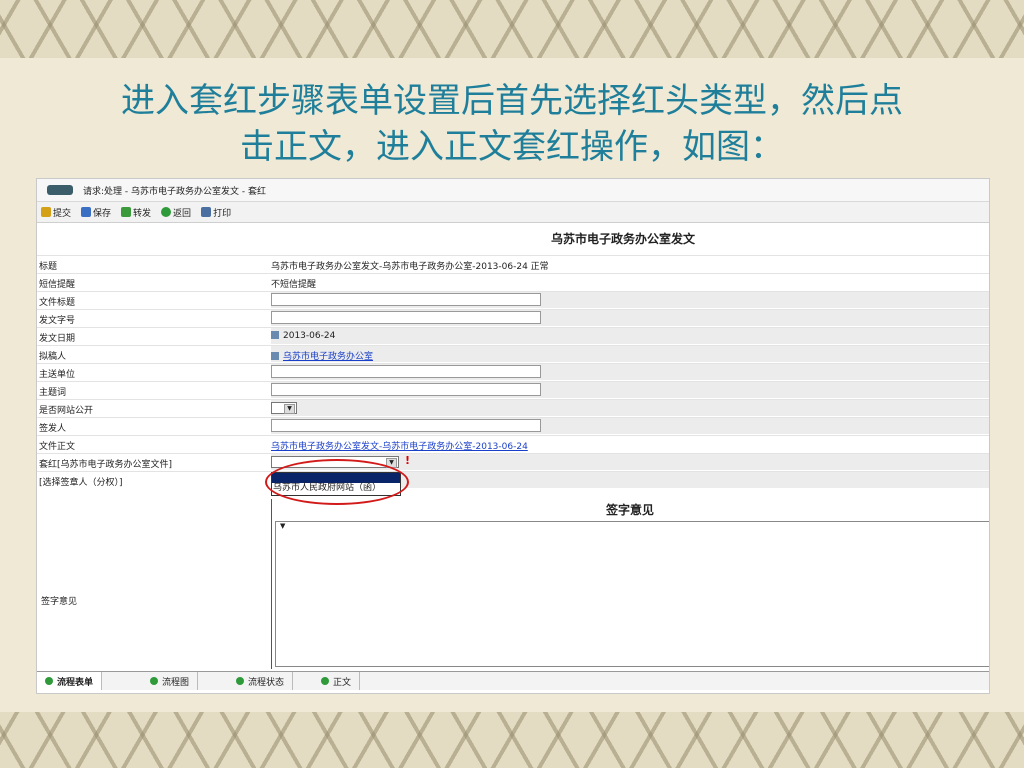 This screenshot has width=1024, height=768. Describe the element at coordinates (66, 411) in the screenshot. I see `field-label: 是否网站公开` at that location.